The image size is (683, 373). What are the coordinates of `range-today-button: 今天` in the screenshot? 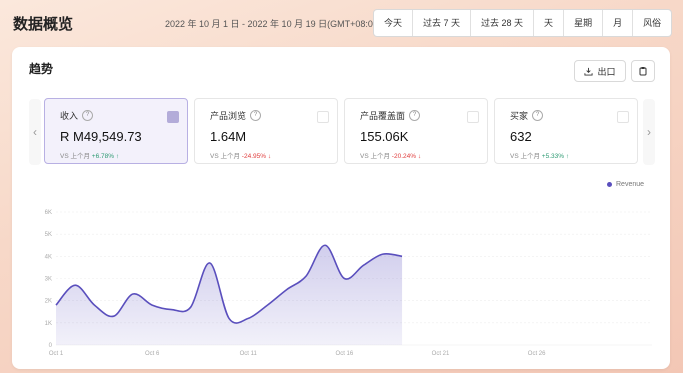 It's located at (394, 23).